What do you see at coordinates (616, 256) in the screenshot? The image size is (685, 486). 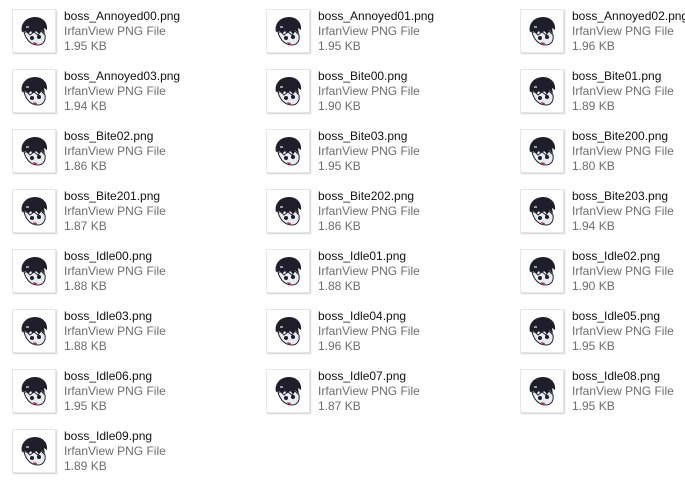 I see `file-name: boss_Idle02.png` at bounding box center [616, 256].